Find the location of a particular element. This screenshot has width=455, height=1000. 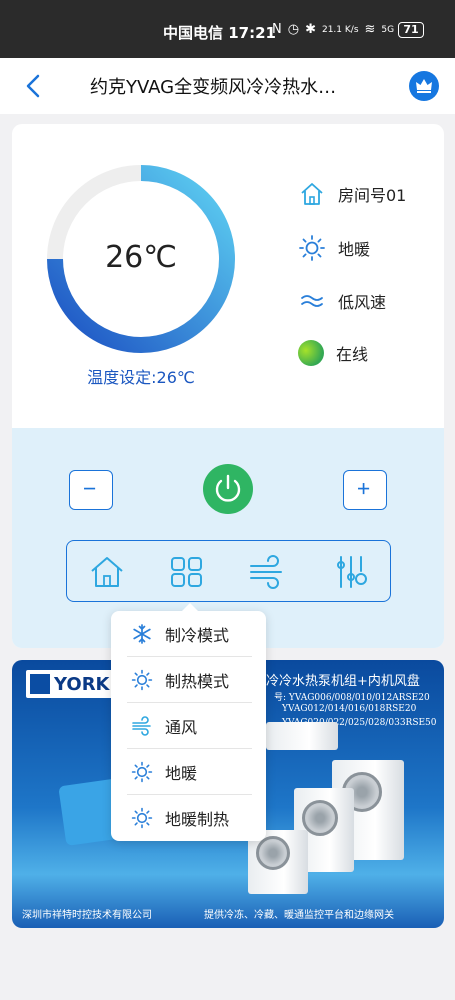

status-icons: N ◷ ✱ 21.1 K/s ≋ 5G is located at coordinates (333, 29).